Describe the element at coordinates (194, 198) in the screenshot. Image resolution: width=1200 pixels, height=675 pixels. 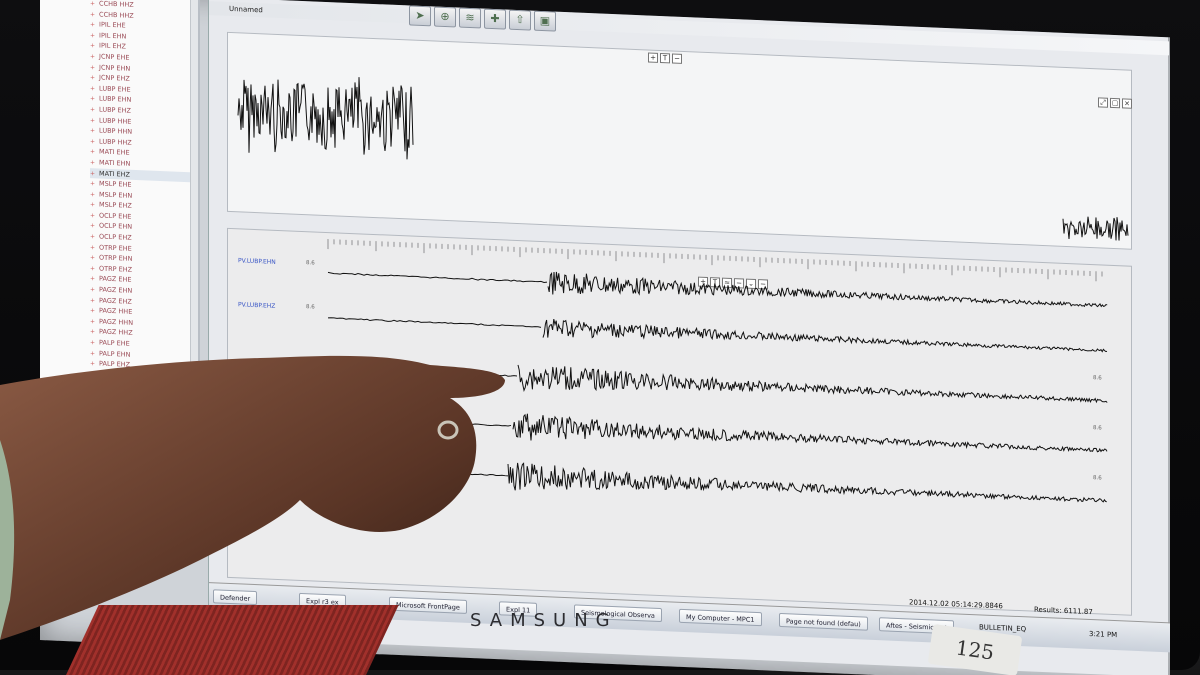
I see `station-list-scrollbar` at that location.